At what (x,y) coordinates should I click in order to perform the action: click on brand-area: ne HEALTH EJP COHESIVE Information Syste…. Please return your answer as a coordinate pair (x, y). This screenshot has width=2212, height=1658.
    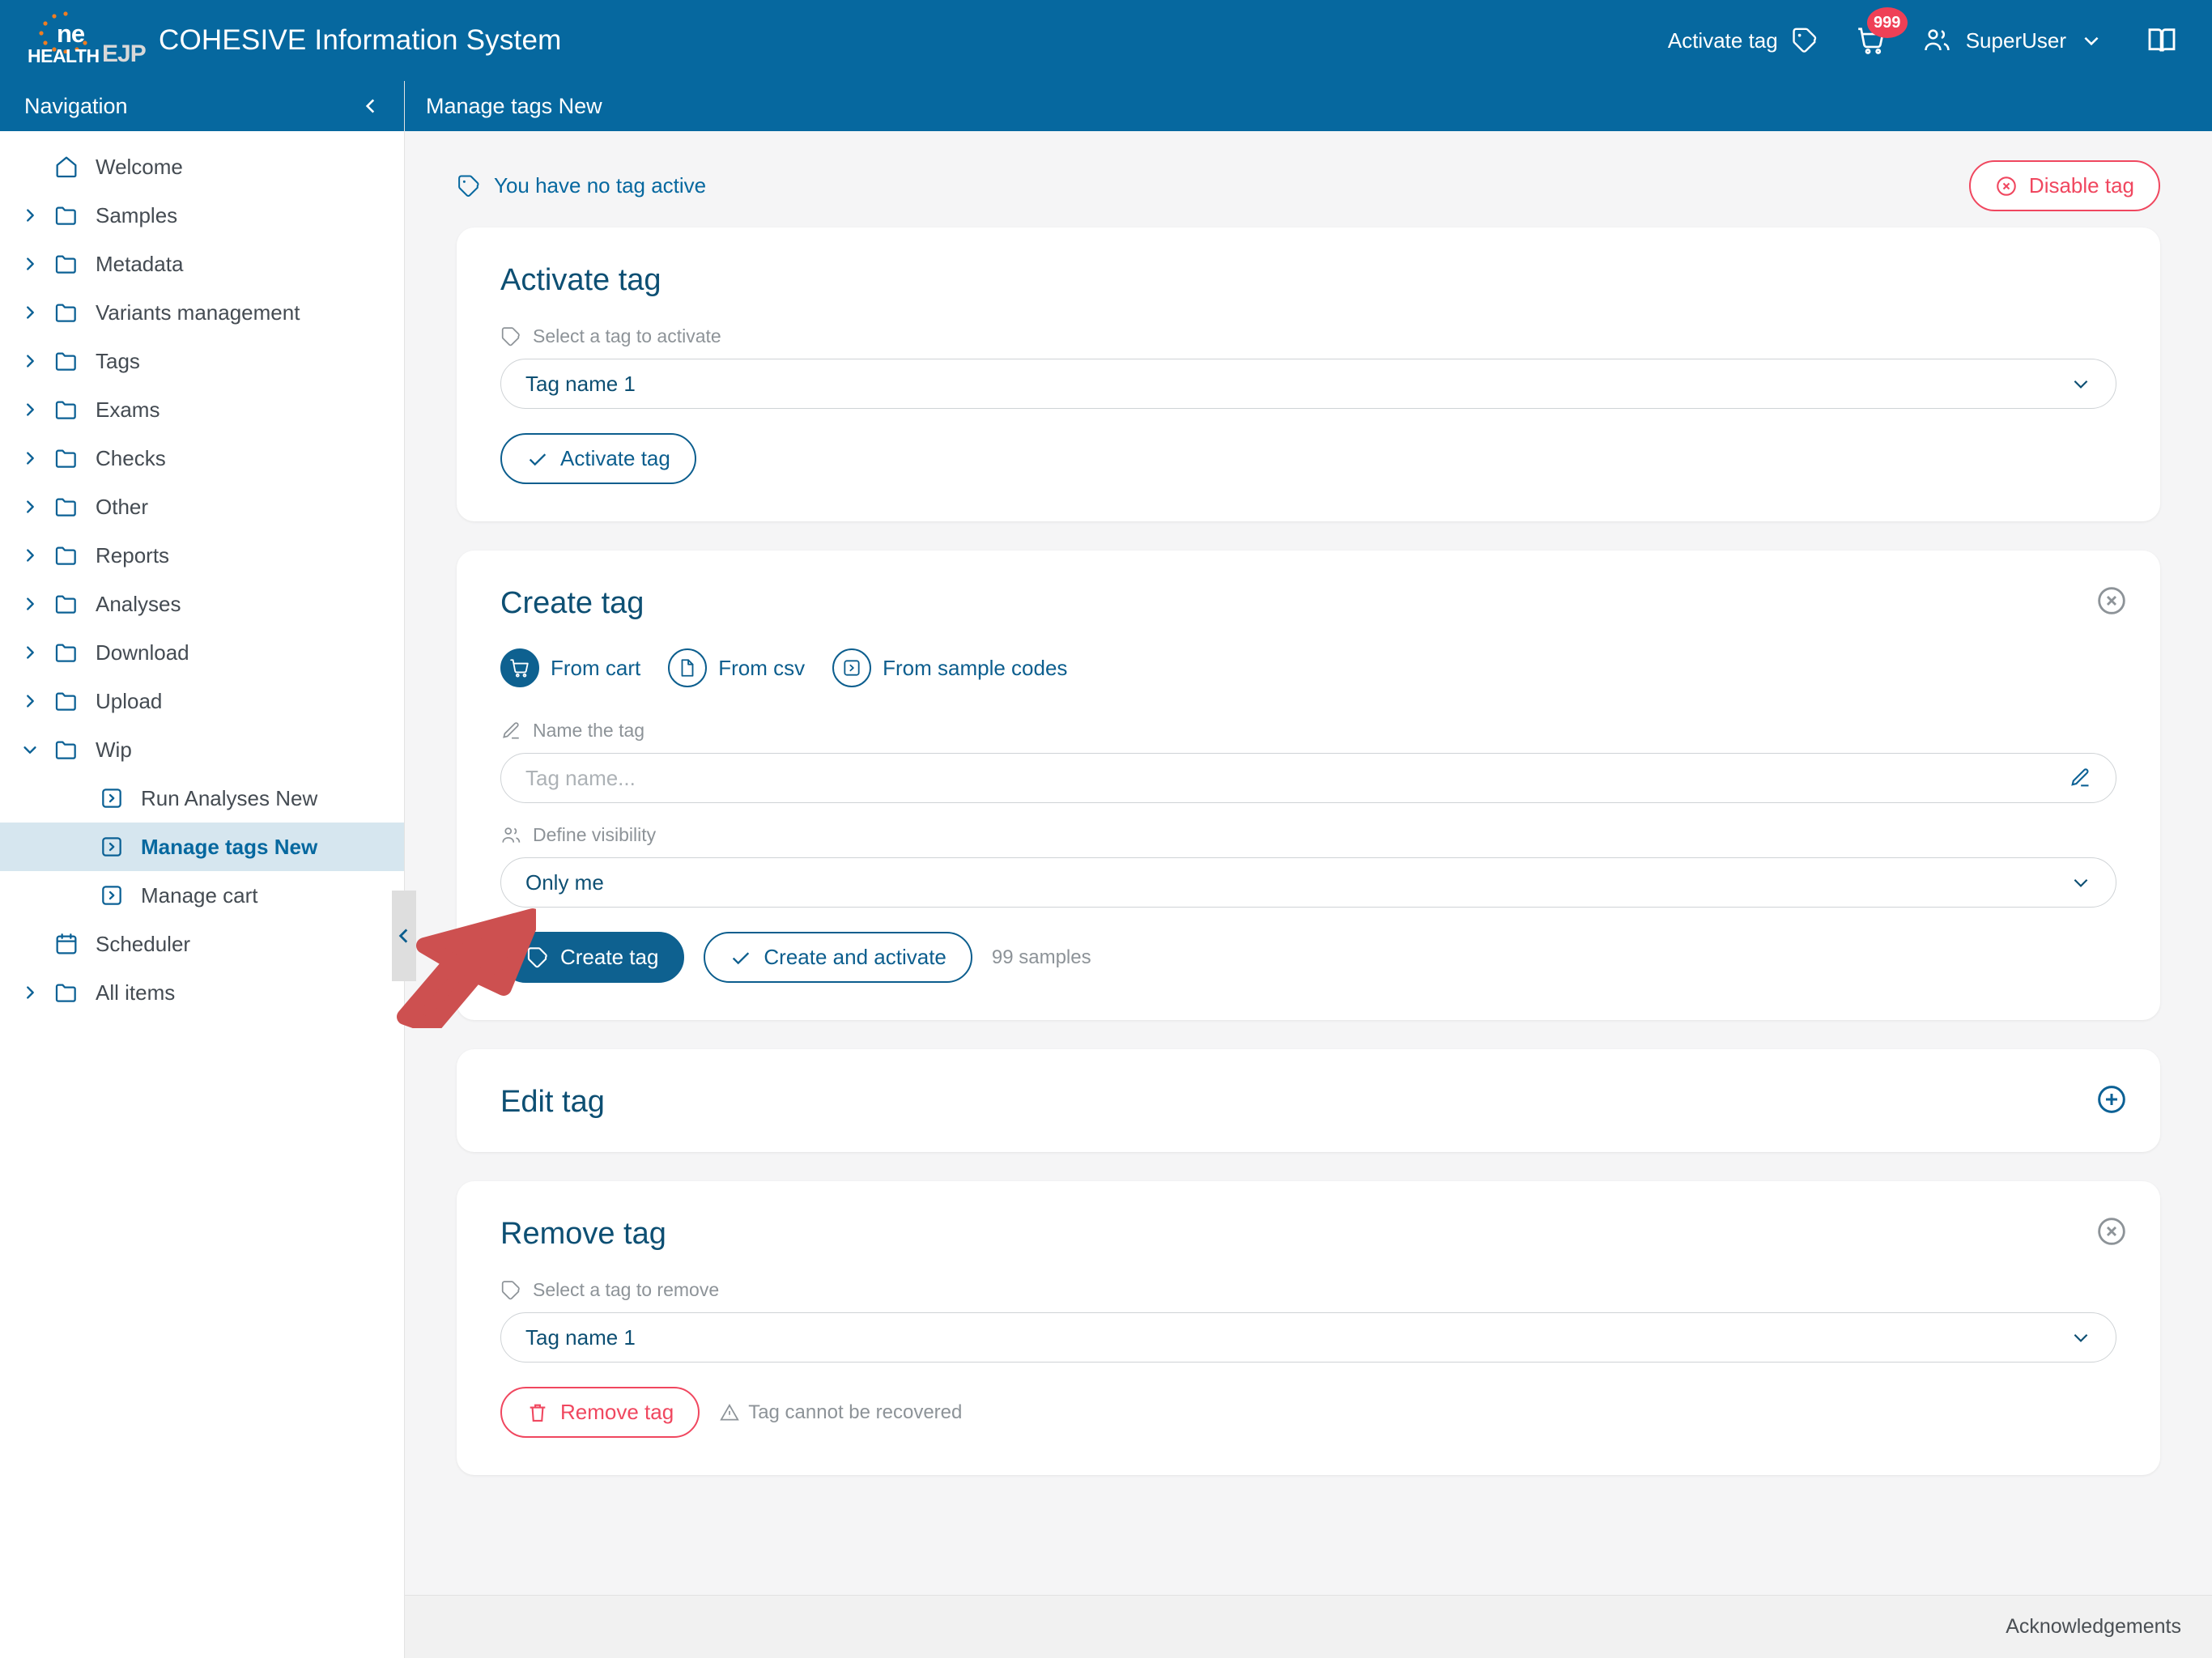
    Looking at the image, I should click on (293, 40).